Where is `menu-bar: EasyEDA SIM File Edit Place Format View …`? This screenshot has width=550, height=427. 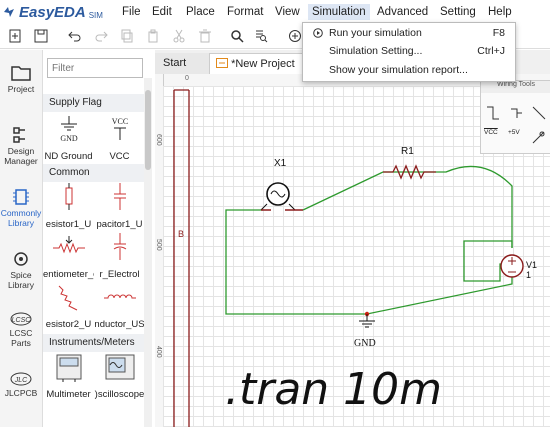 menu-bar: EasyEDA SIM File Edit Place Format View … is located at coordinates (275, 12).